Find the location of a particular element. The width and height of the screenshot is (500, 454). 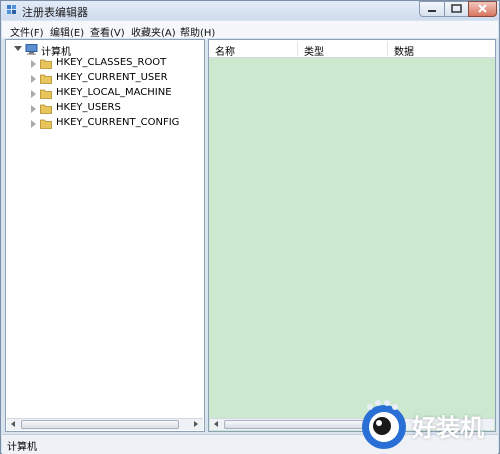

close-button is located at coordinates (482, 9).